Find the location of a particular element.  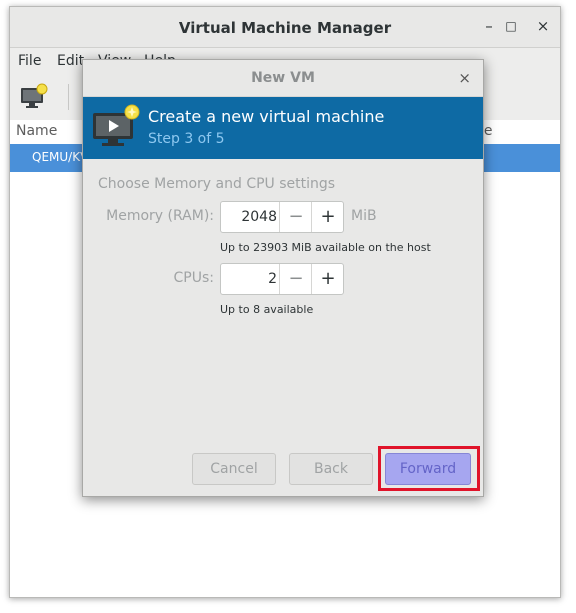

main-titlebar: Virtual Machine Manager – □ × is located at coordinates (285, 27).